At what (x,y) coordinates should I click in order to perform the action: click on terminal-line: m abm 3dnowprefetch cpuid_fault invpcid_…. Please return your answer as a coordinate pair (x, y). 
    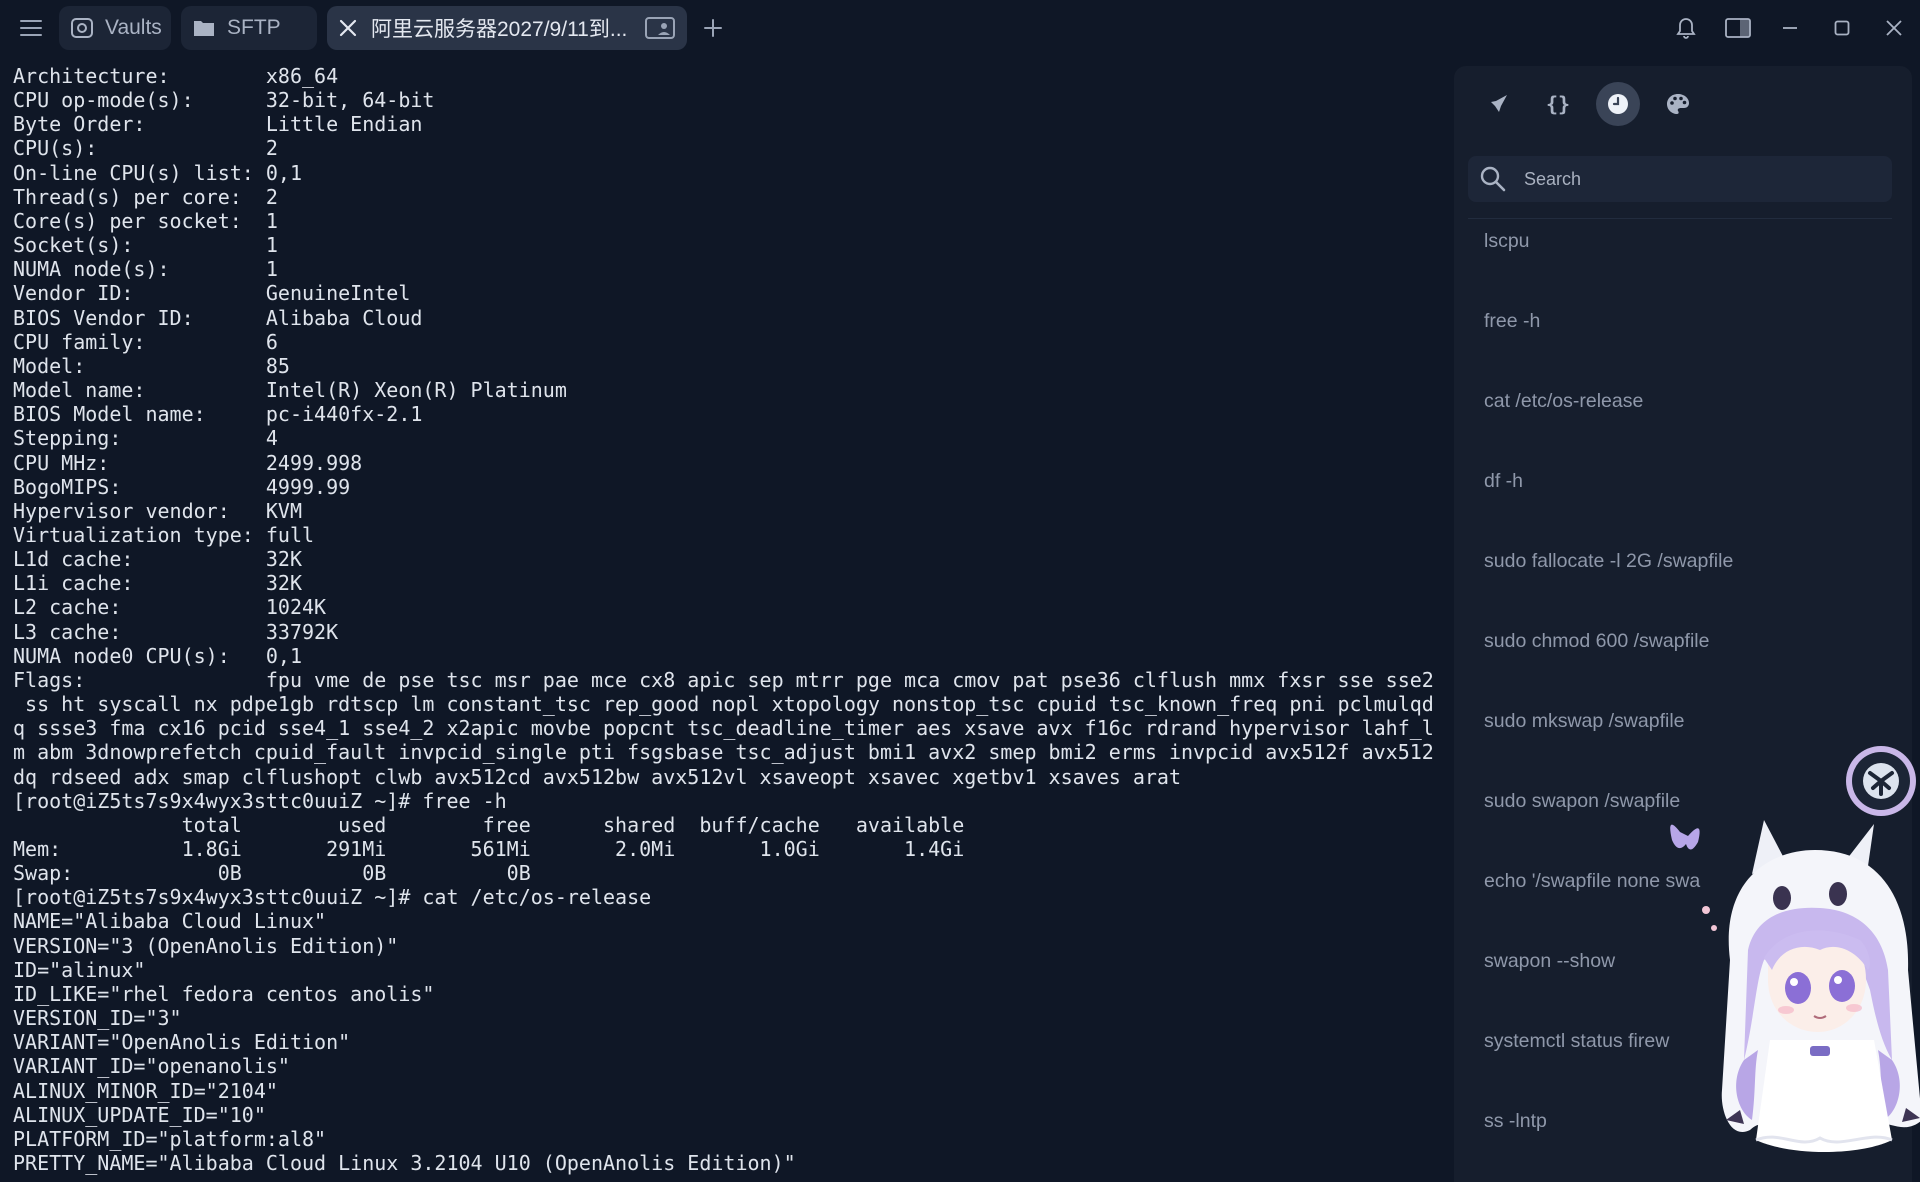
    Looking at the image, I should click on (723, 752).